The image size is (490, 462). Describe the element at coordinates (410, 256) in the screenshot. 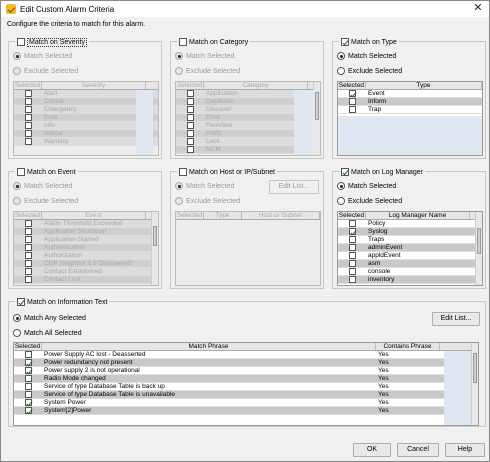

I see `table-row: appldEvent` at that location.